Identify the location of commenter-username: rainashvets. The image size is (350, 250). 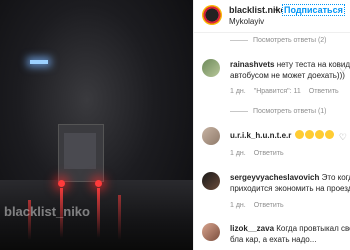
(252, 64).